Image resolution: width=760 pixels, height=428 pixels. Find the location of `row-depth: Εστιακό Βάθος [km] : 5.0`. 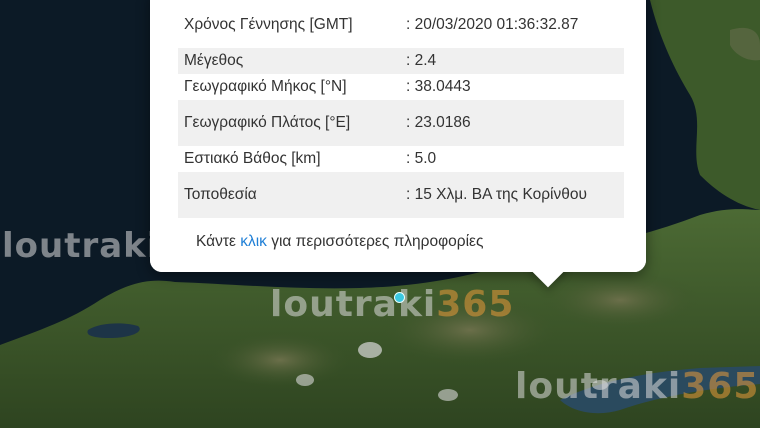

row-depth: Εστιακό Βάθος [km] : 5.0 is located at coordinates (401, 159).